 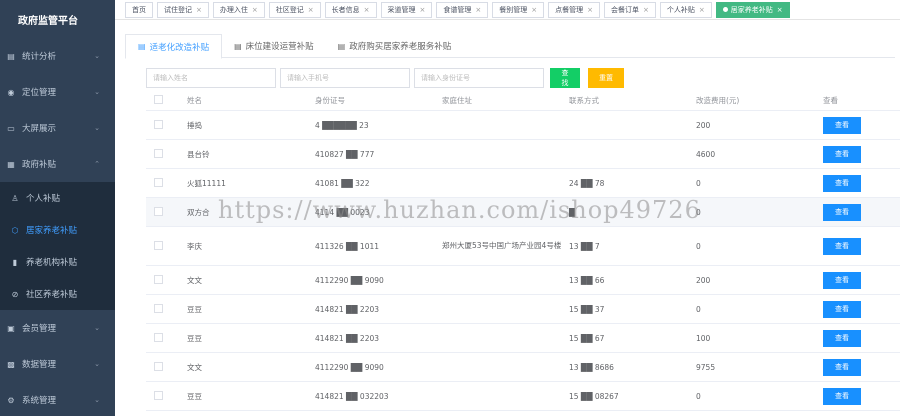 What do you see at coordinates (57, 164) in the screenshot?
I see `sidebar-item-subsidy: ▦ 政府补贴 ⌃` at bounding box center [57, 164].